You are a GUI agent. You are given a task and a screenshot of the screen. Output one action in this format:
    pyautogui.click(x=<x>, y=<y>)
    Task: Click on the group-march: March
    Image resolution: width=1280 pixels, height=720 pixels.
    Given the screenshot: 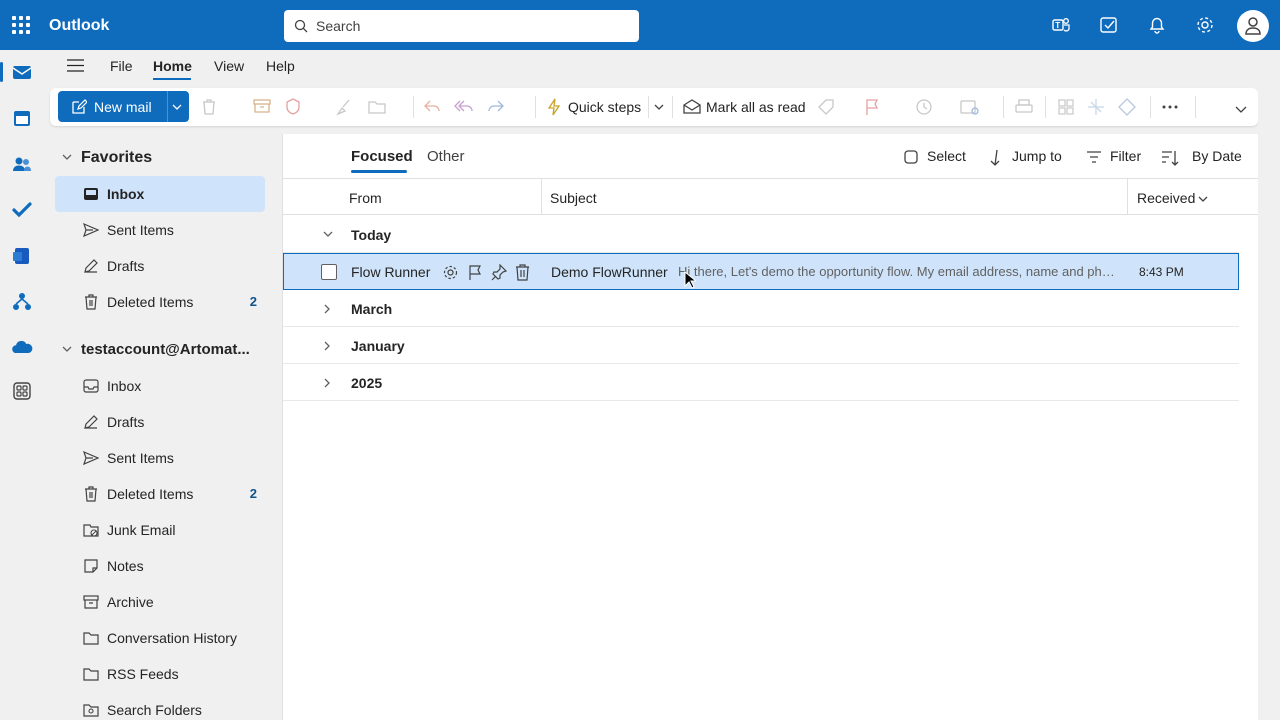 What is the action you would take?
    pyautogui.click(x=761, y=308)
    